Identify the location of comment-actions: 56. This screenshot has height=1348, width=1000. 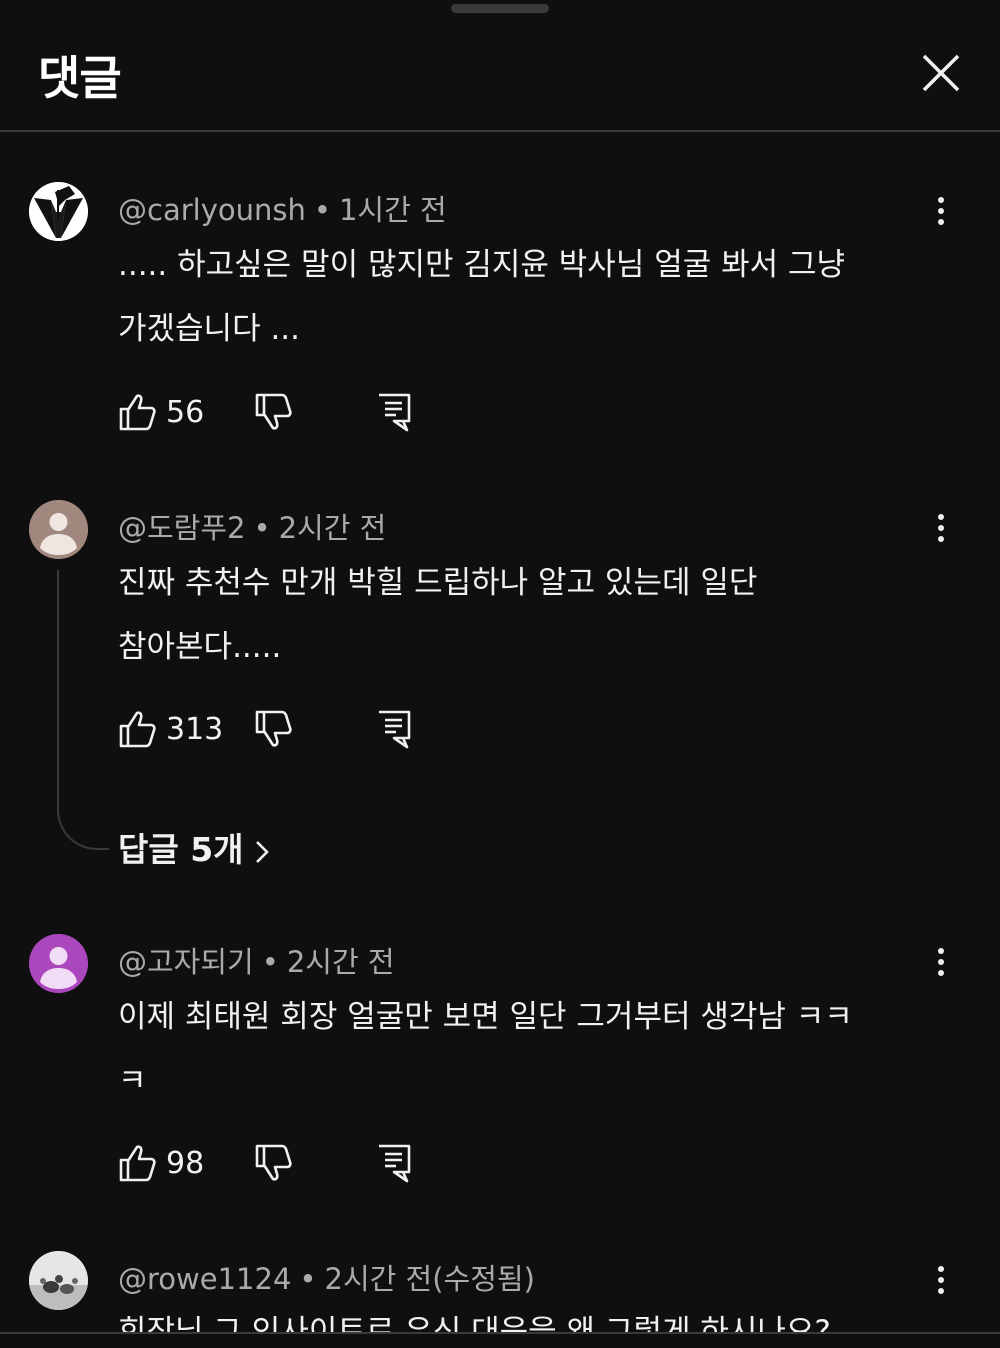
(278, 414).